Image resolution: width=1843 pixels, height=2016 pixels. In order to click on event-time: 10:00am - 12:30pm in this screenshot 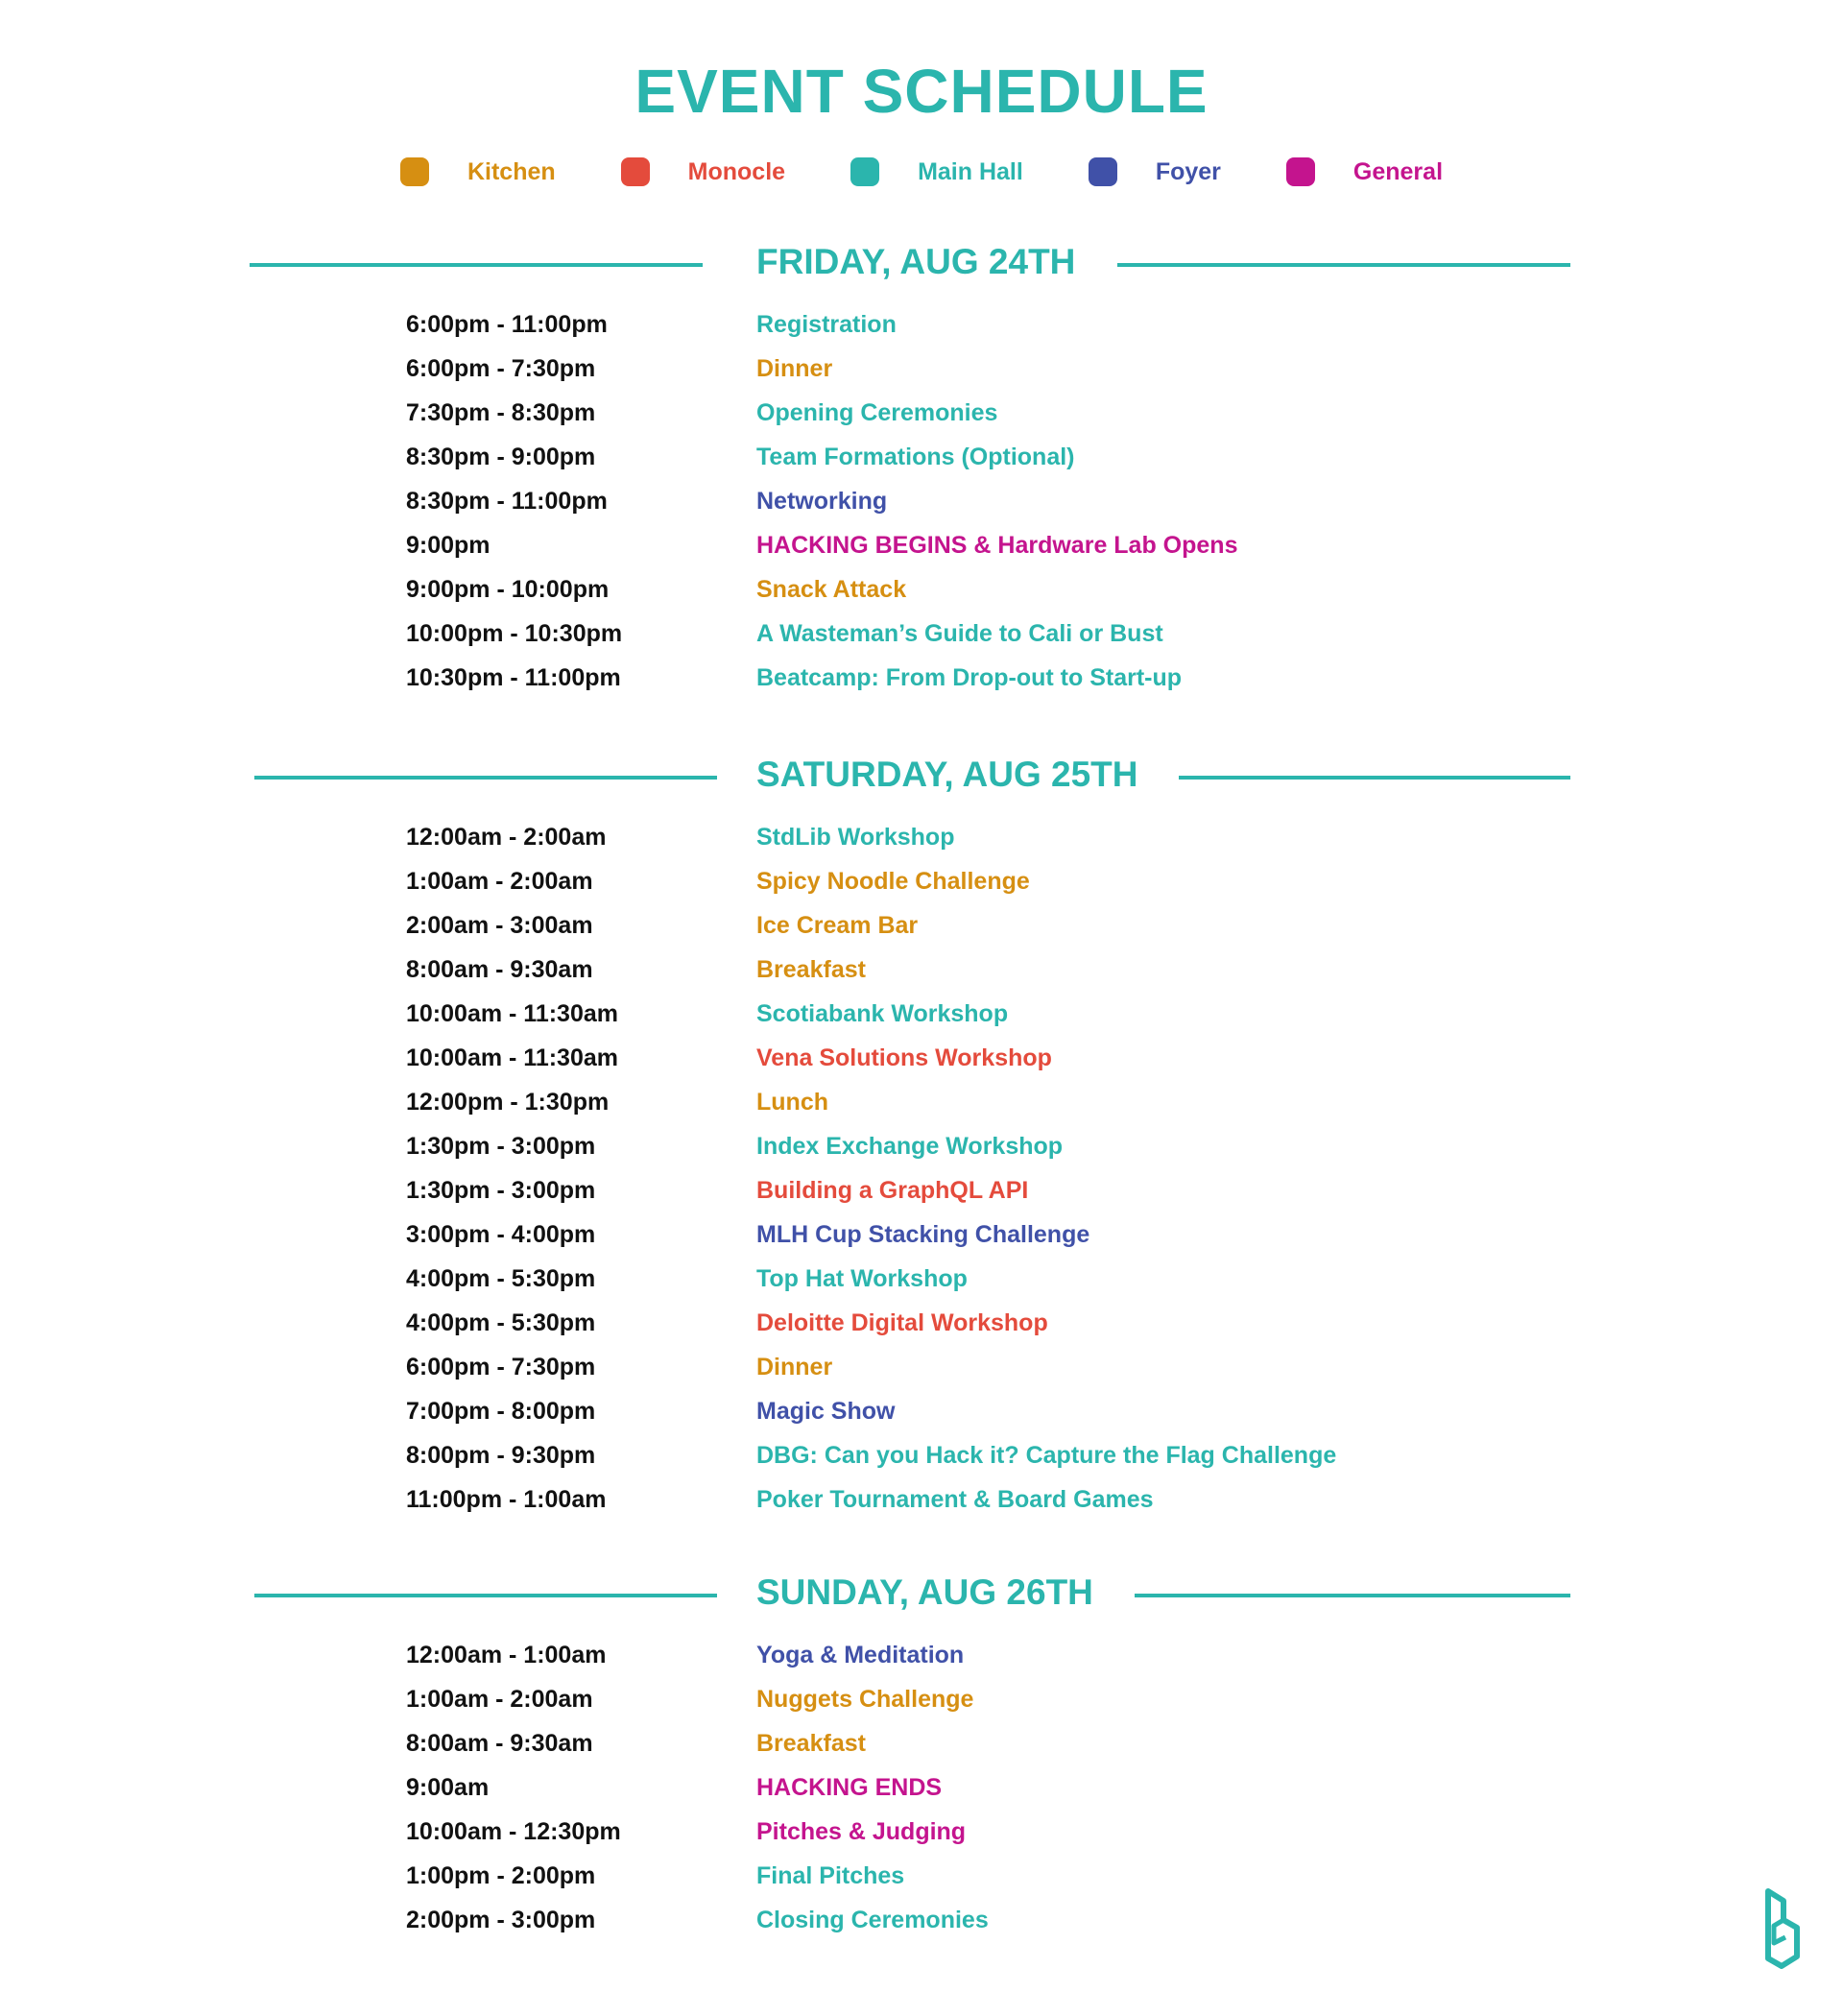, I will do `click(513, 1832)`.